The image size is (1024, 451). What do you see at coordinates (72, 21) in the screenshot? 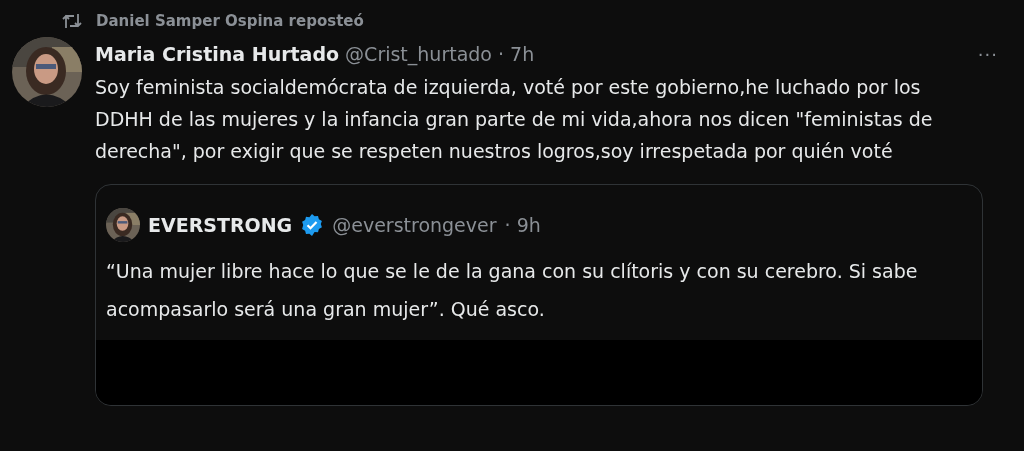
I see `repost-icon` at bounding box center [72, 21].